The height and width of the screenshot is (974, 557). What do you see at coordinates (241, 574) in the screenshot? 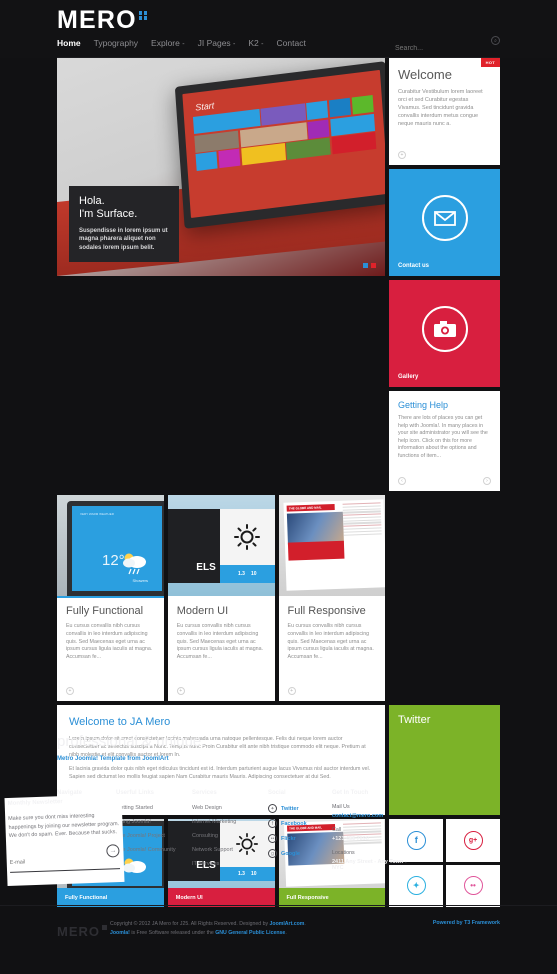
I see `ui-stat-1: 1.3` at bounding box center [241, 574].